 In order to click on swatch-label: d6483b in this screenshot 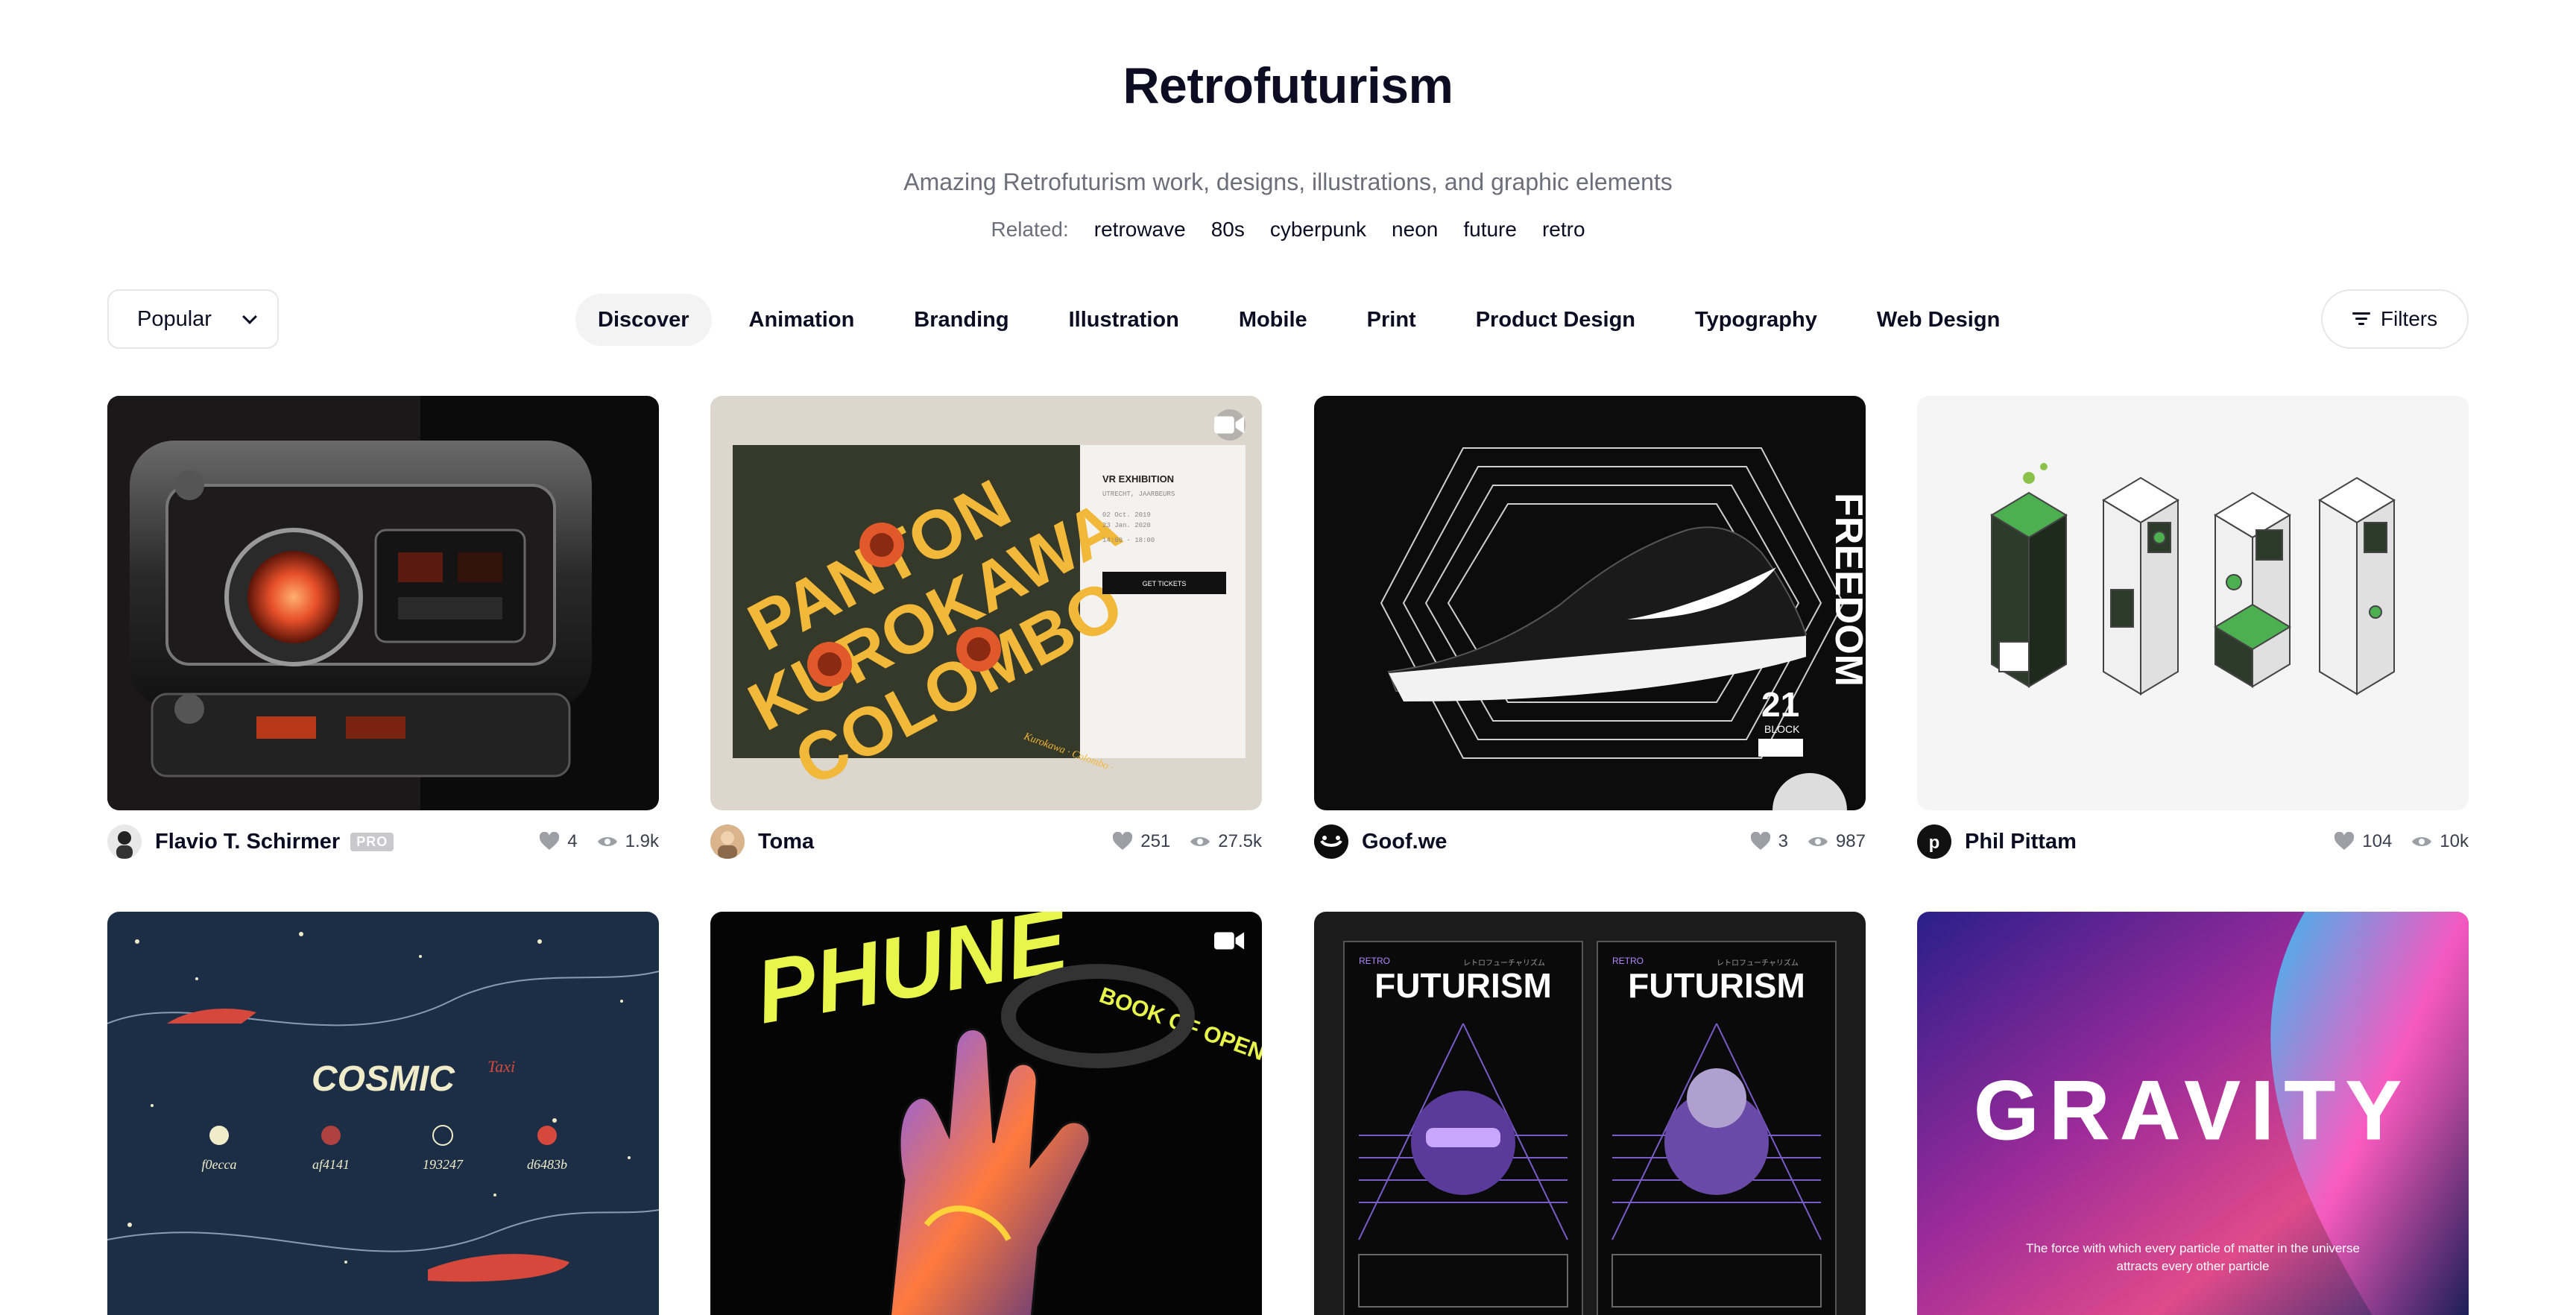, I will do `click(547, 1165)`.